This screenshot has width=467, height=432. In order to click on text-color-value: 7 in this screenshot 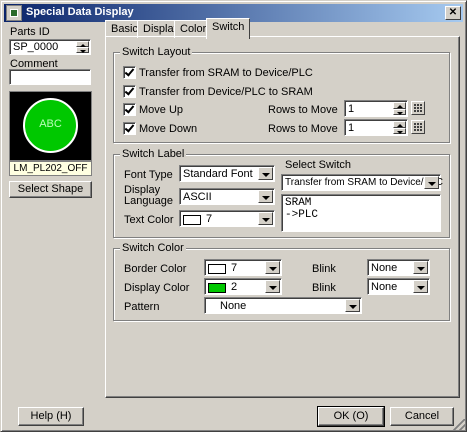, I will do `click(209, 219)`.